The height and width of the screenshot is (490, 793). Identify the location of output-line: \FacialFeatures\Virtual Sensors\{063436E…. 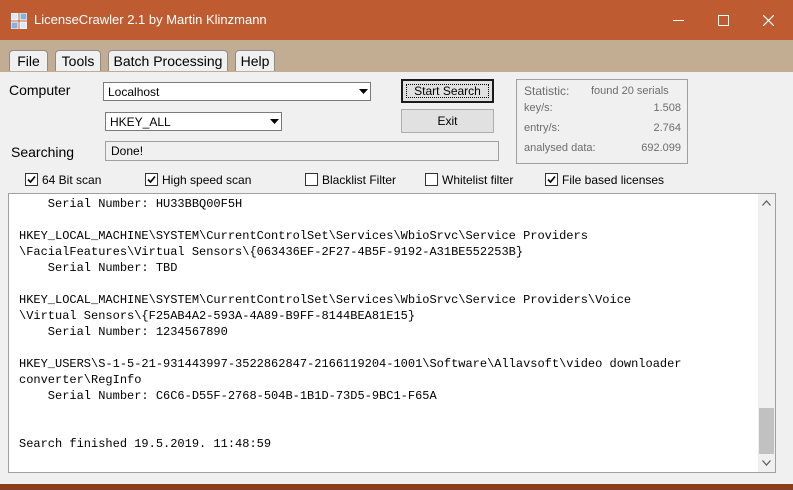
(271, 252).